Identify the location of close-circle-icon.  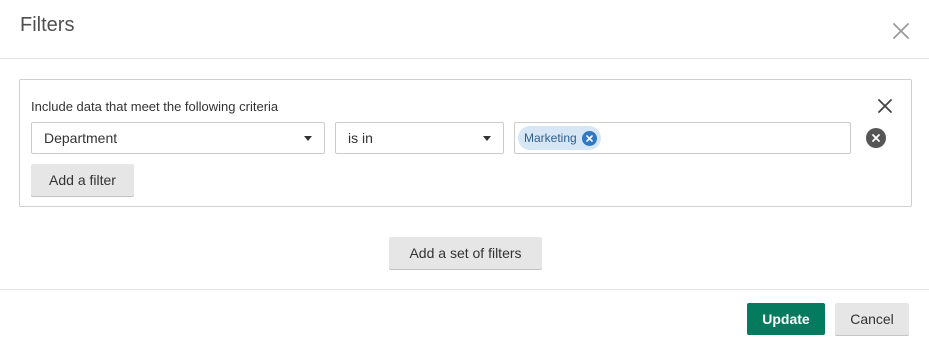
(876, 138).